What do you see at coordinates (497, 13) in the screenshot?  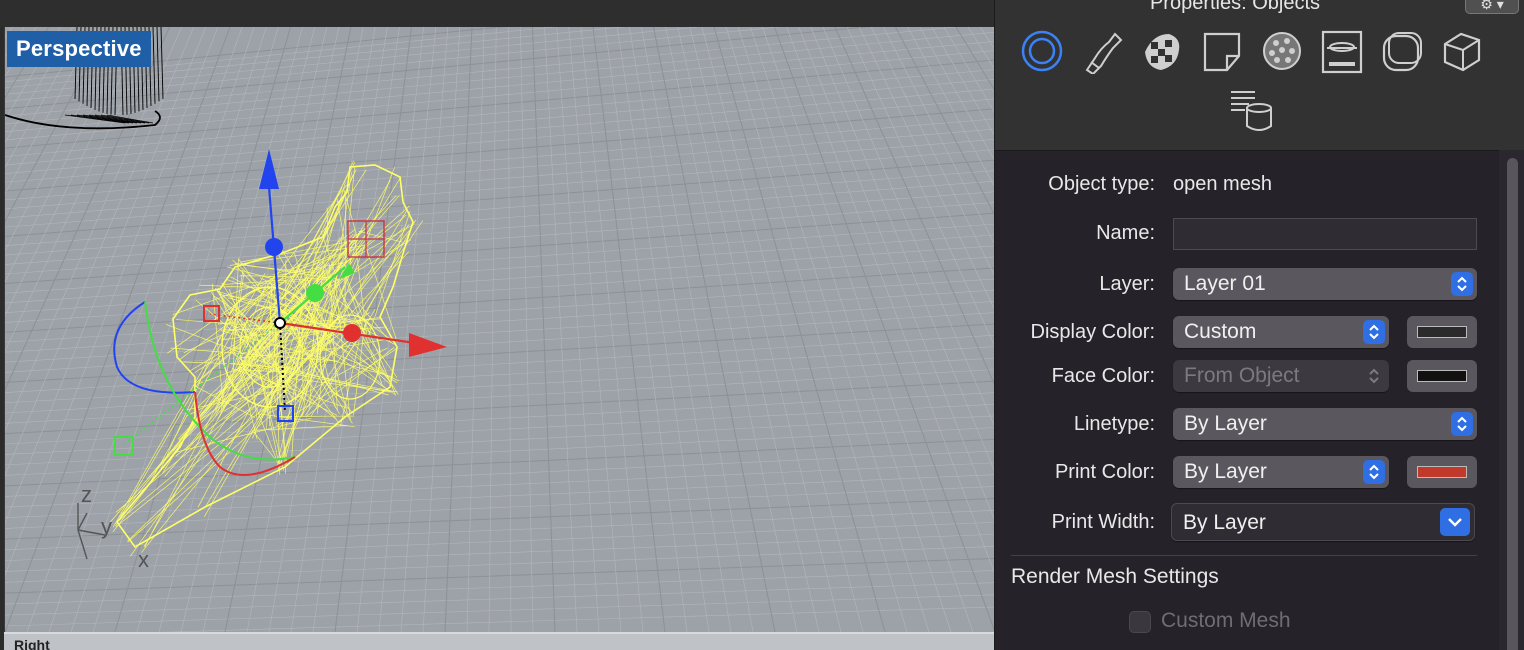 I see `viewport-title-bar` at bounding box center [497, 13].